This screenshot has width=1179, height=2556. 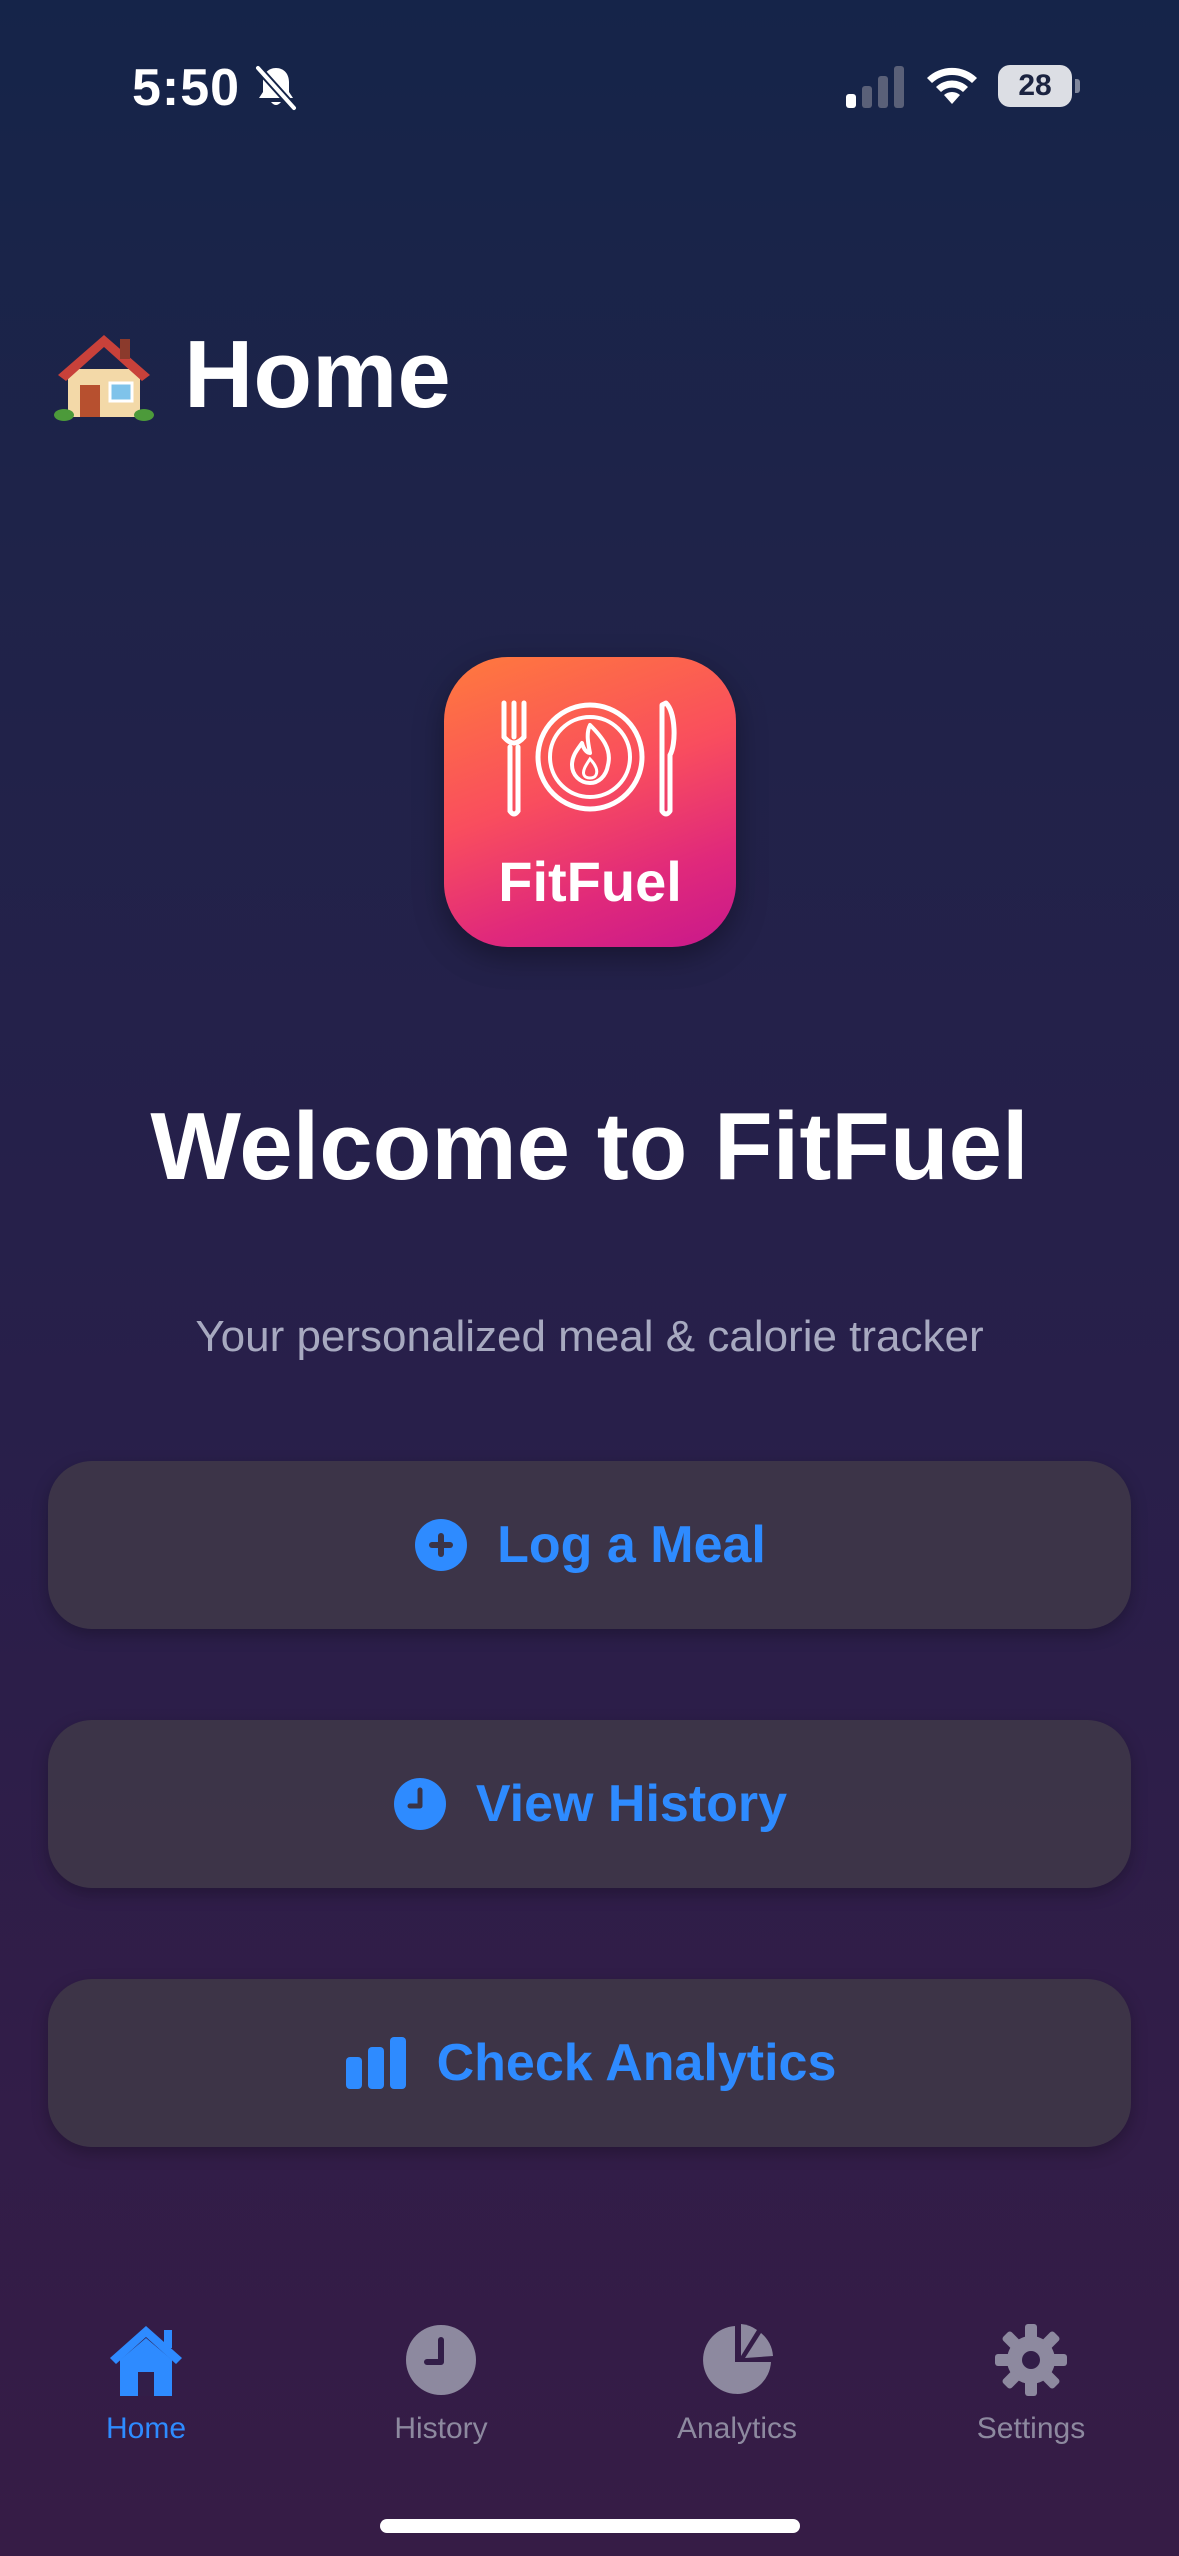 I want to click on log-meal-button-label: Log a Meal, so click(x=631, y=1545).